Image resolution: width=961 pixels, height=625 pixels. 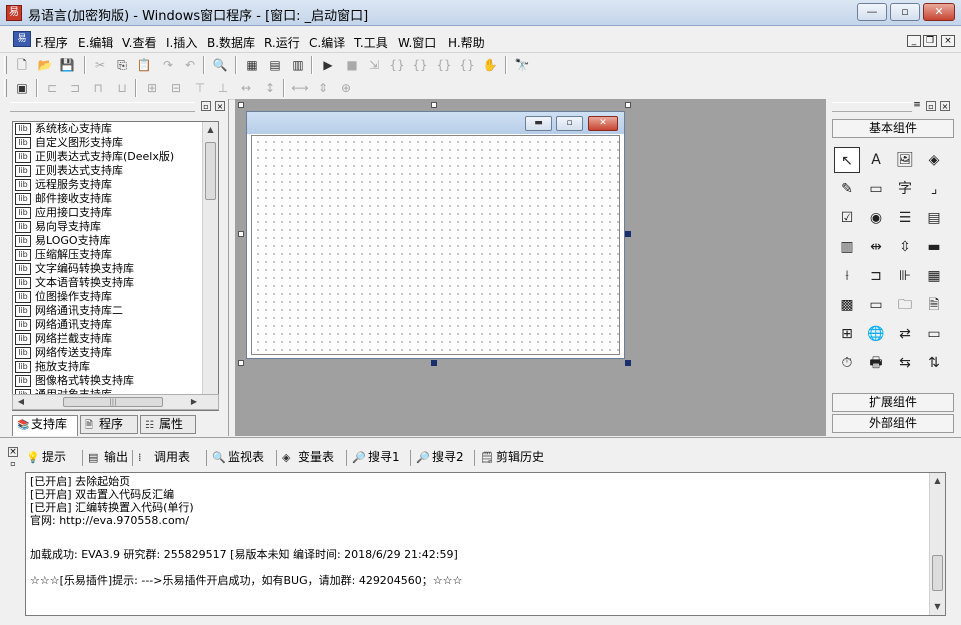 I want to click on hand-icon: ✋, so click(x=490, y=65).